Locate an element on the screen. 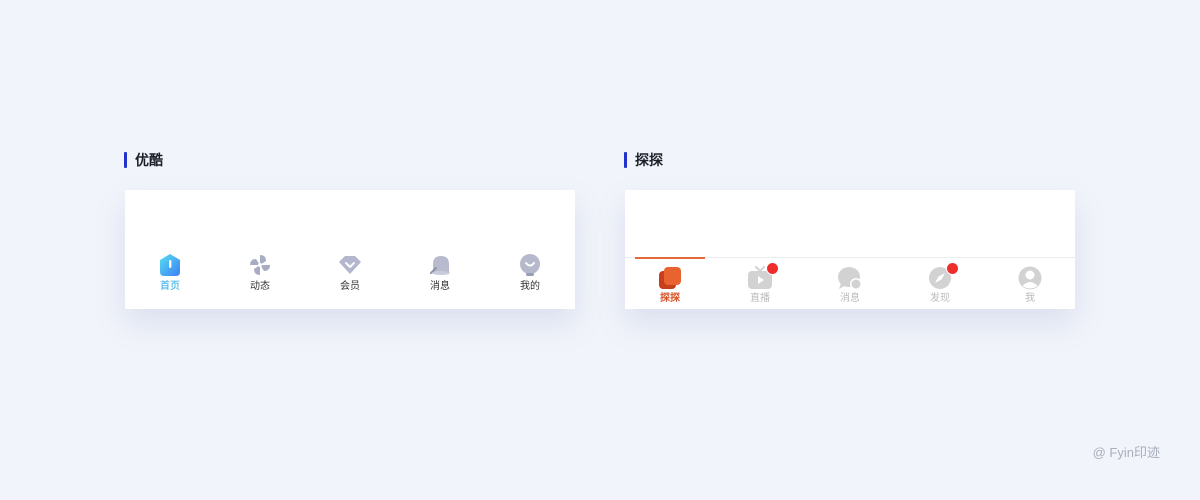 Image resolution: width=1200 pixels, height=500 pixels. tantan-tab-discover: 发现 is located at coordinates (940, 281).